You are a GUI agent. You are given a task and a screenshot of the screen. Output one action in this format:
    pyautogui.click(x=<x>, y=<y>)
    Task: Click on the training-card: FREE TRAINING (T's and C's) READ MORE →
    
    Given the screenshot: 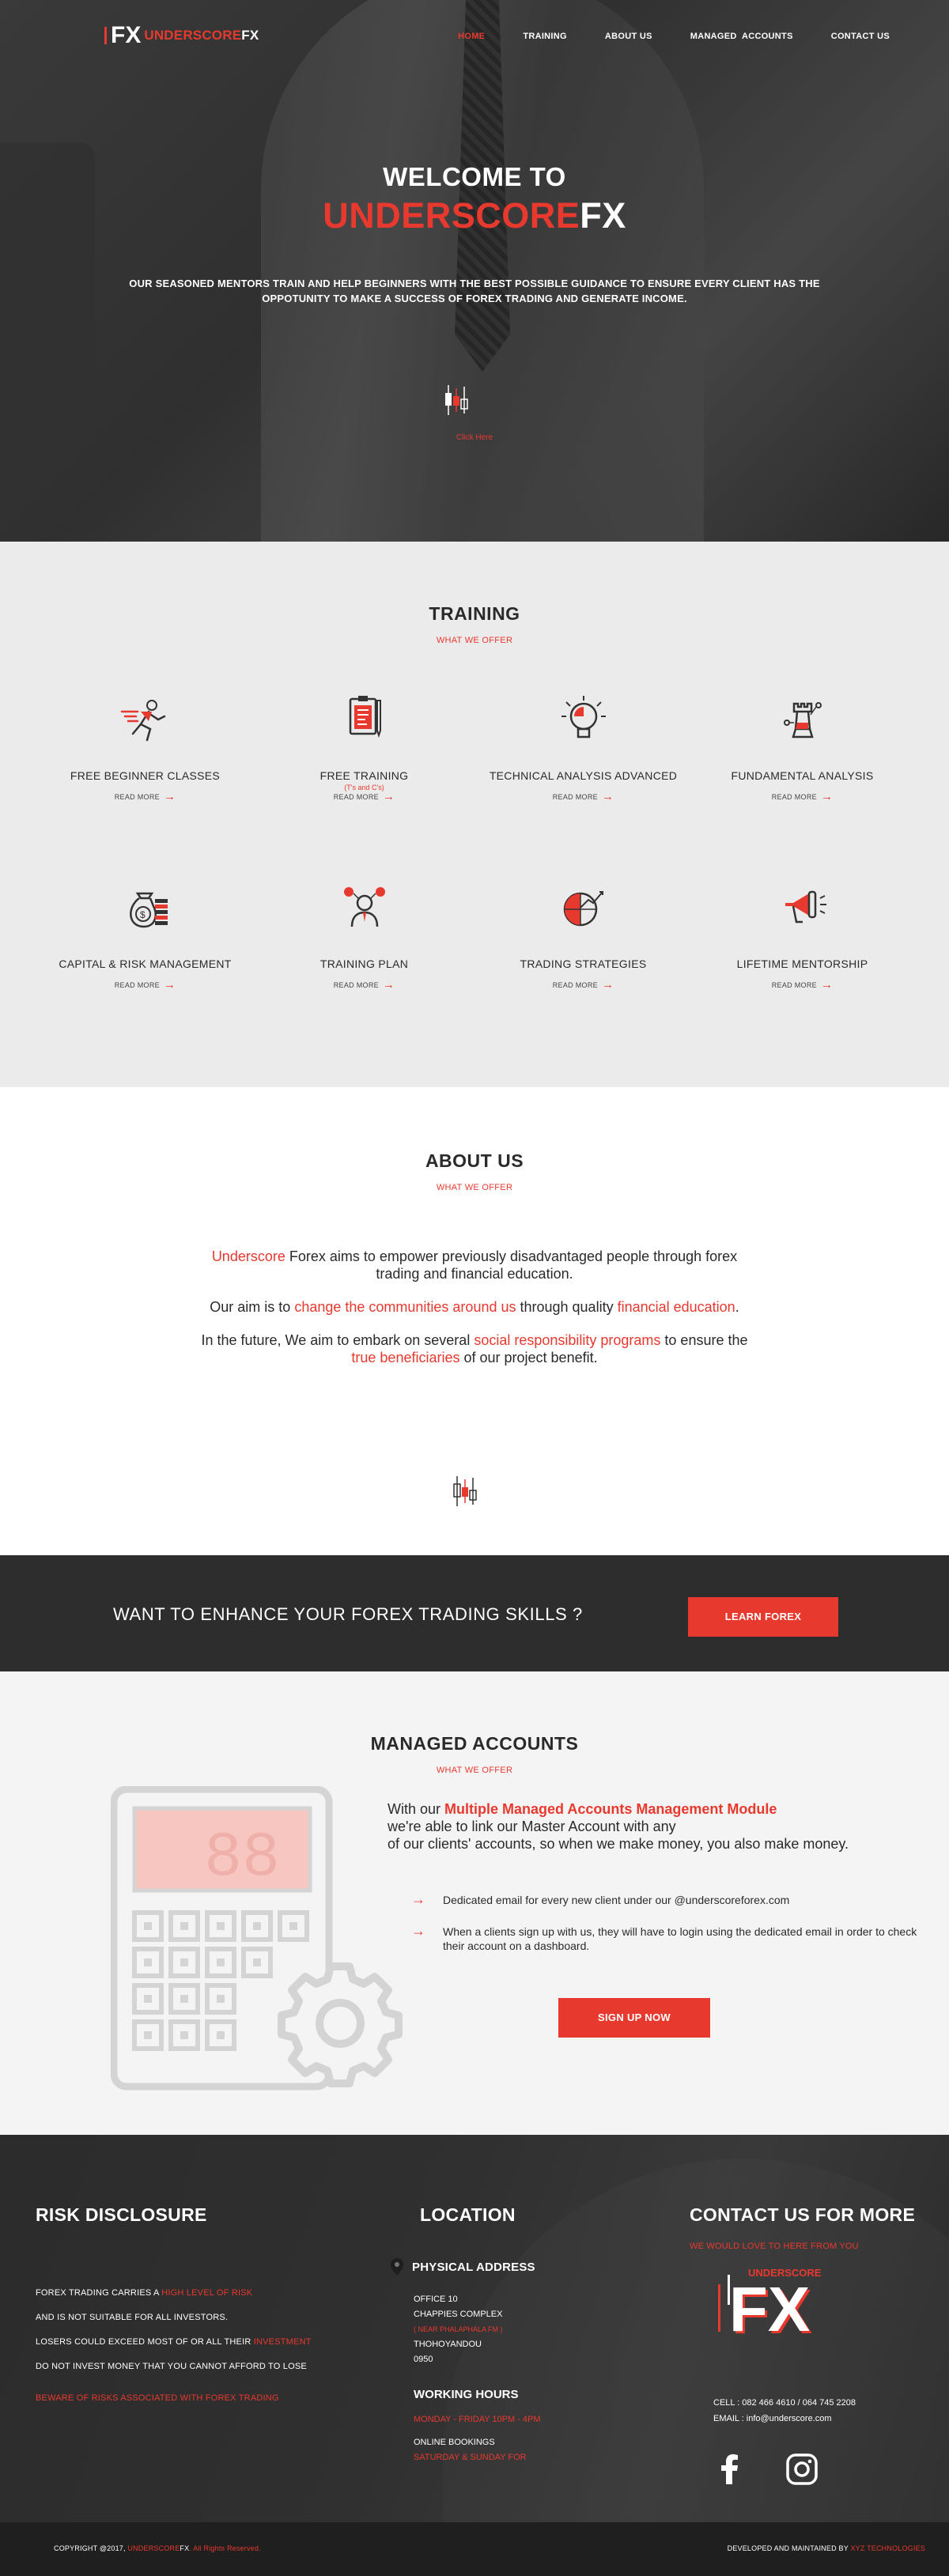 What is the action you would take?
    pyautogui.click(x=365, y=759)
    